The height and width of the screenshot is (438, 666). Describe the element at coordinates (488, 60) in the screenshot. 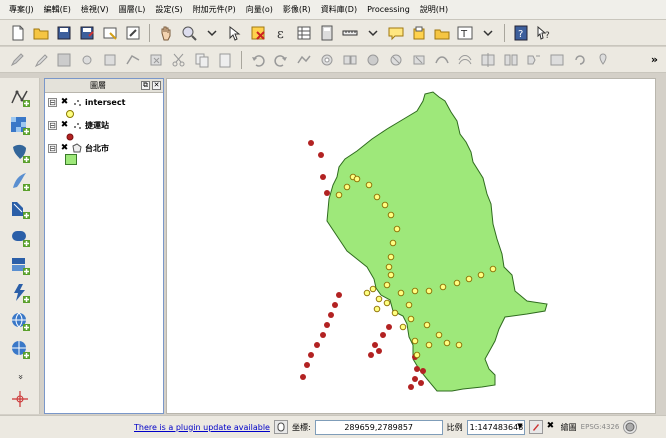

I see `split-features-button` at that location.